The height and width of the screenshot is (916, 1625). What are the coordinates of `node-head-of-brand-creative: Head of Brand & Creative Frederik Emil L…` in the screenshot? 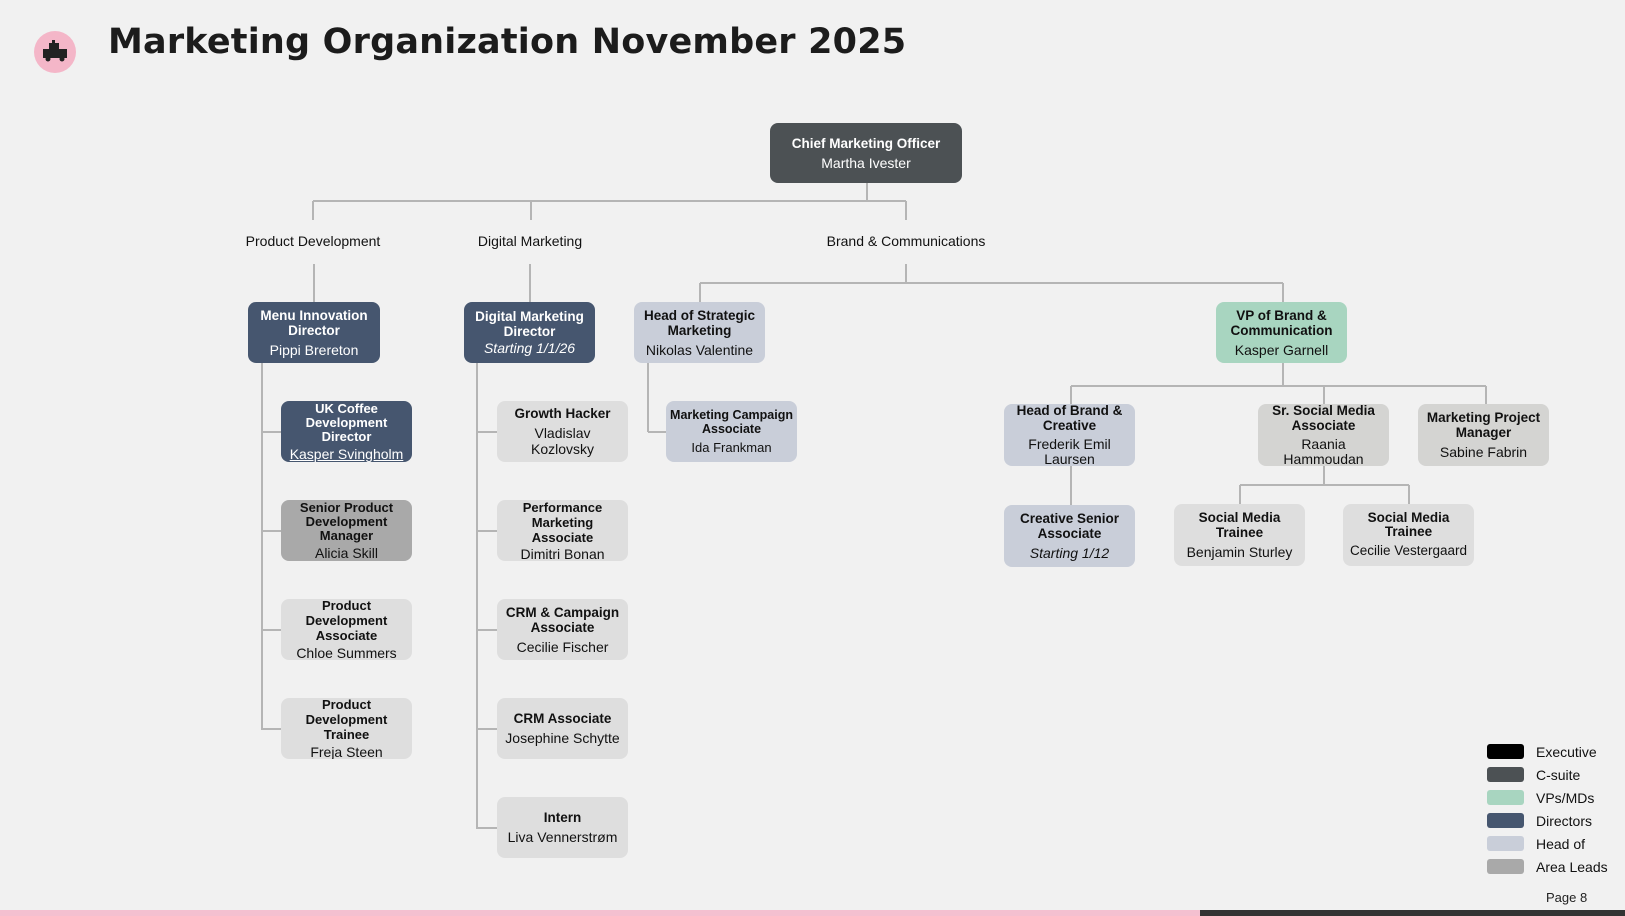 It's located at (1069, 435).